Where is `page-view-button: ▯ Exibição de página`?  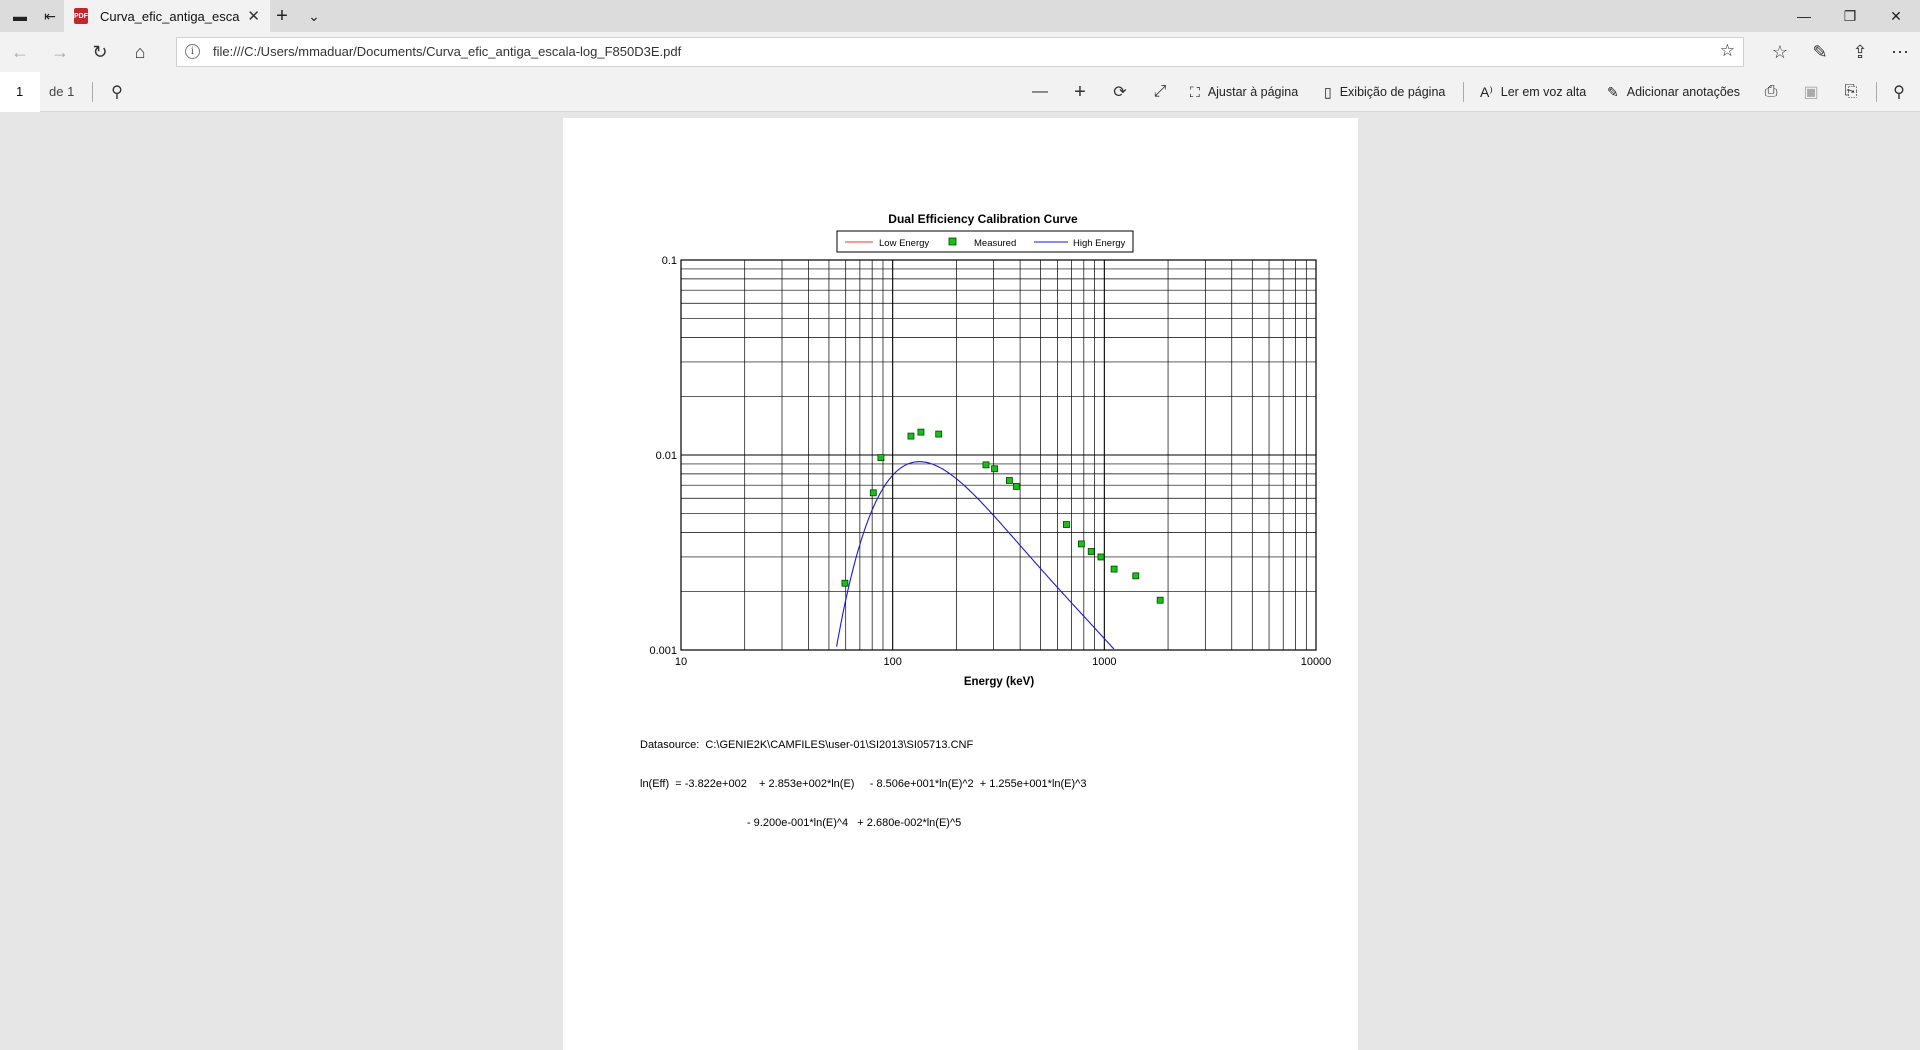 page-view-button: ▯ Exibição de página is located at coordinates (1384, 92).